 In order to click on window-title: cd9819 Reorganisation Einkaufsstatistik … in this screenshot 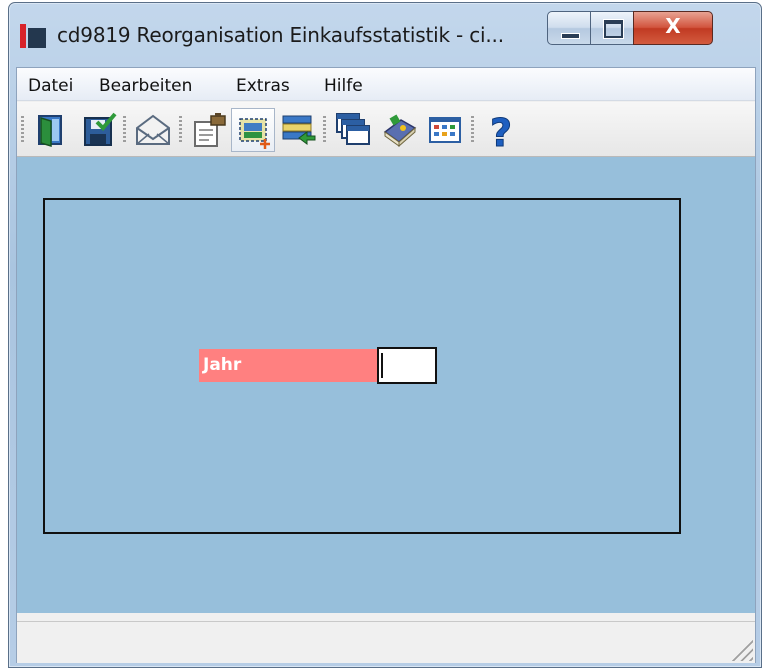, I will do `click(280, 35)`.